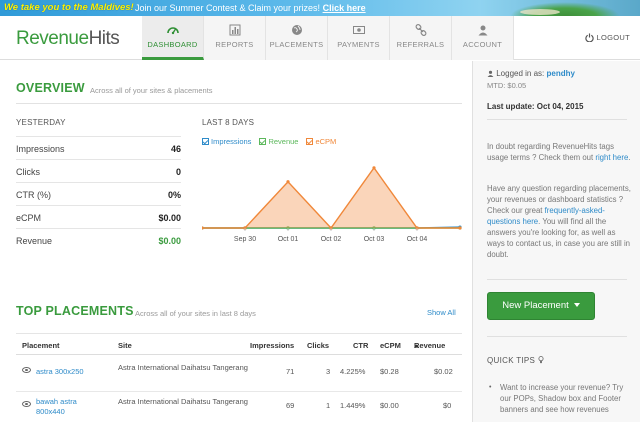  I want to click on x-tick-label: Sep 30, so click(245, 239).